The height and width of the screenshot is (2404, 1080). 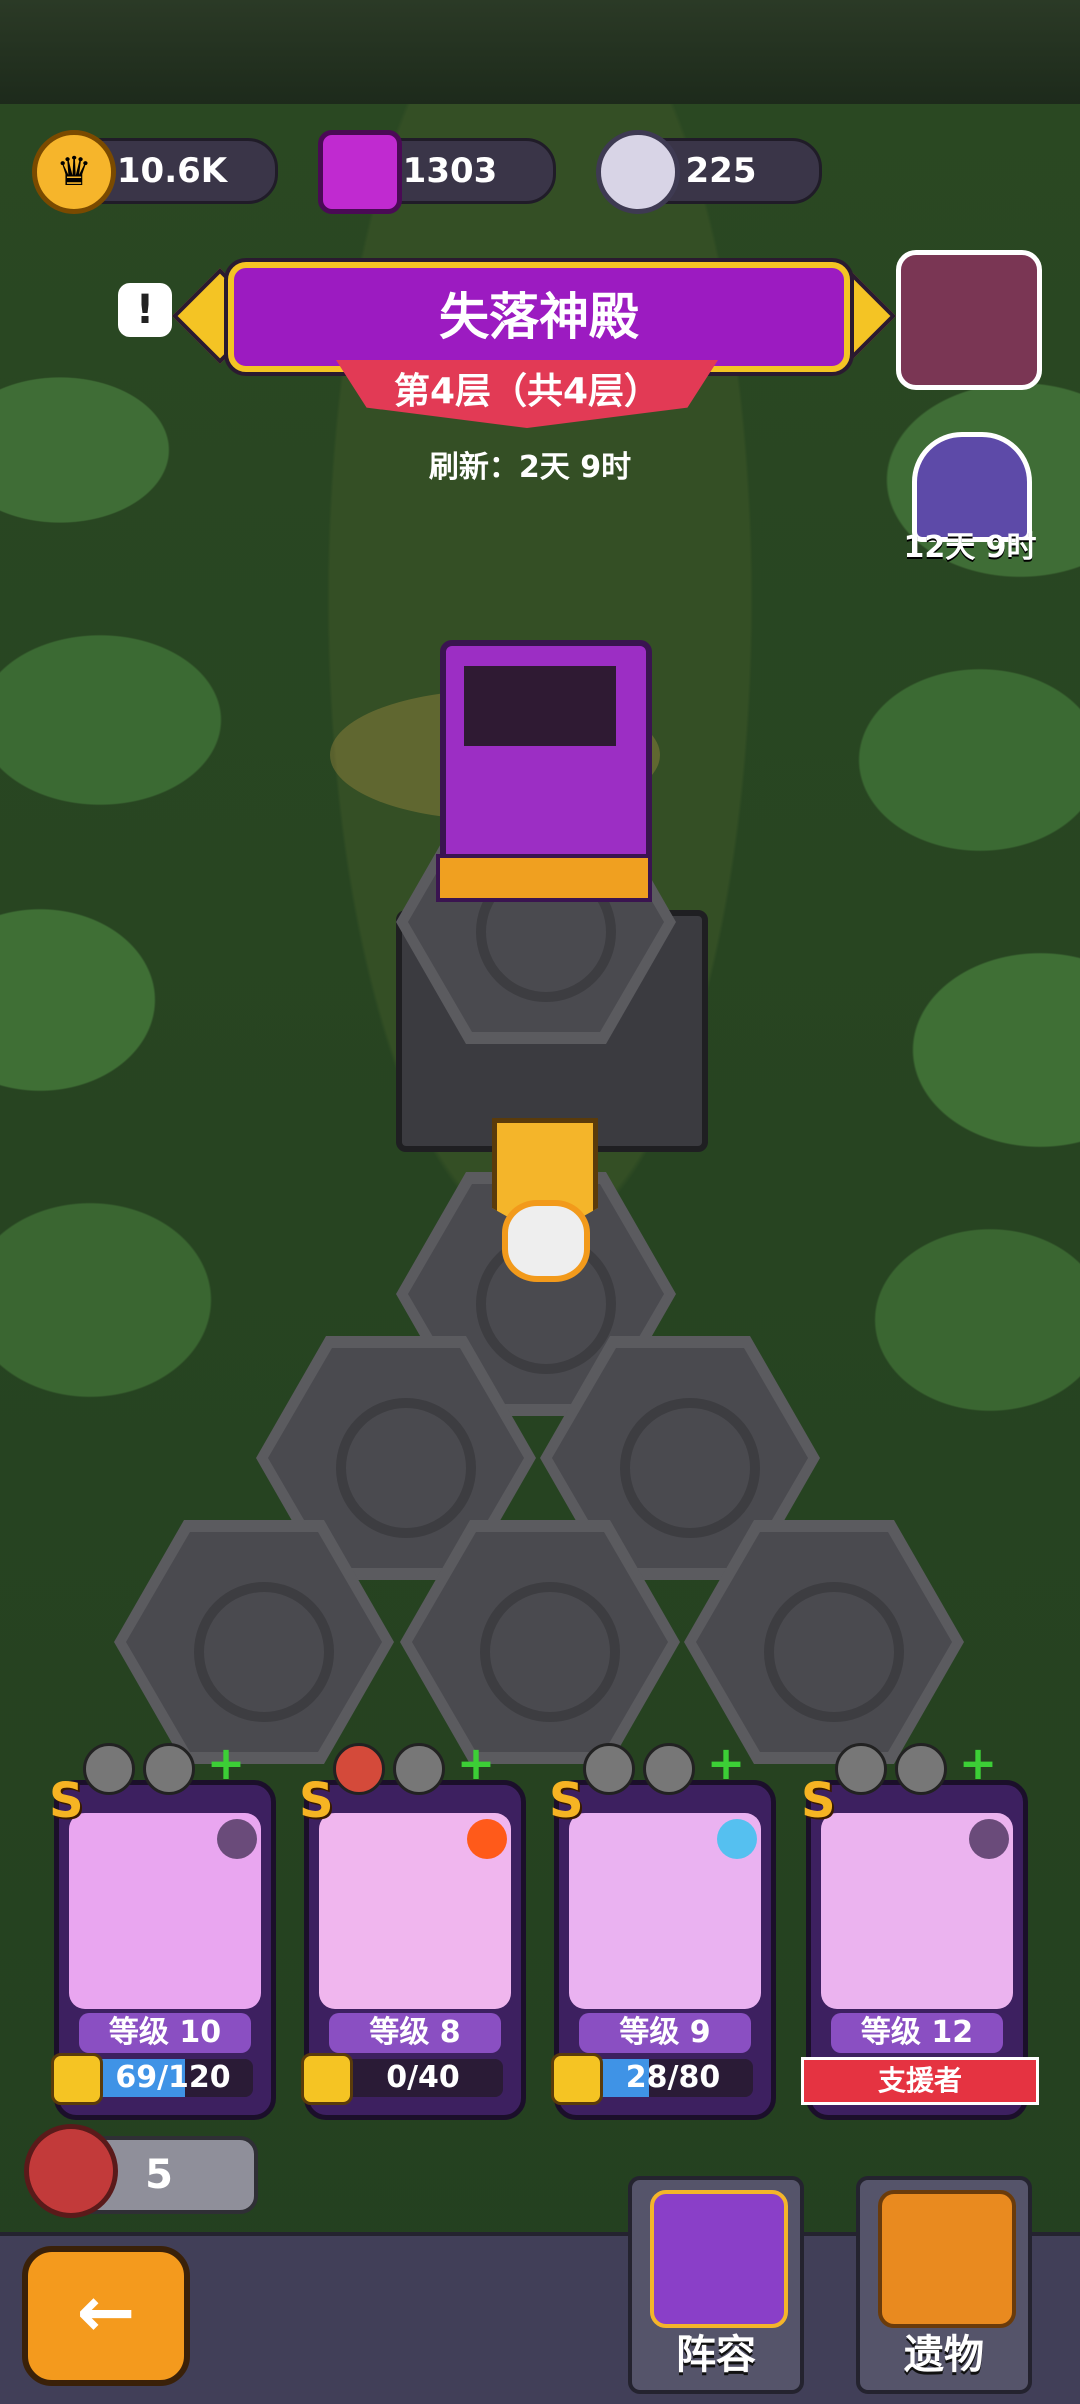 What do you see at coordinates (719, 2259) in the screenshot?
I see `cards-icon` at bounding box center [719, 2259].